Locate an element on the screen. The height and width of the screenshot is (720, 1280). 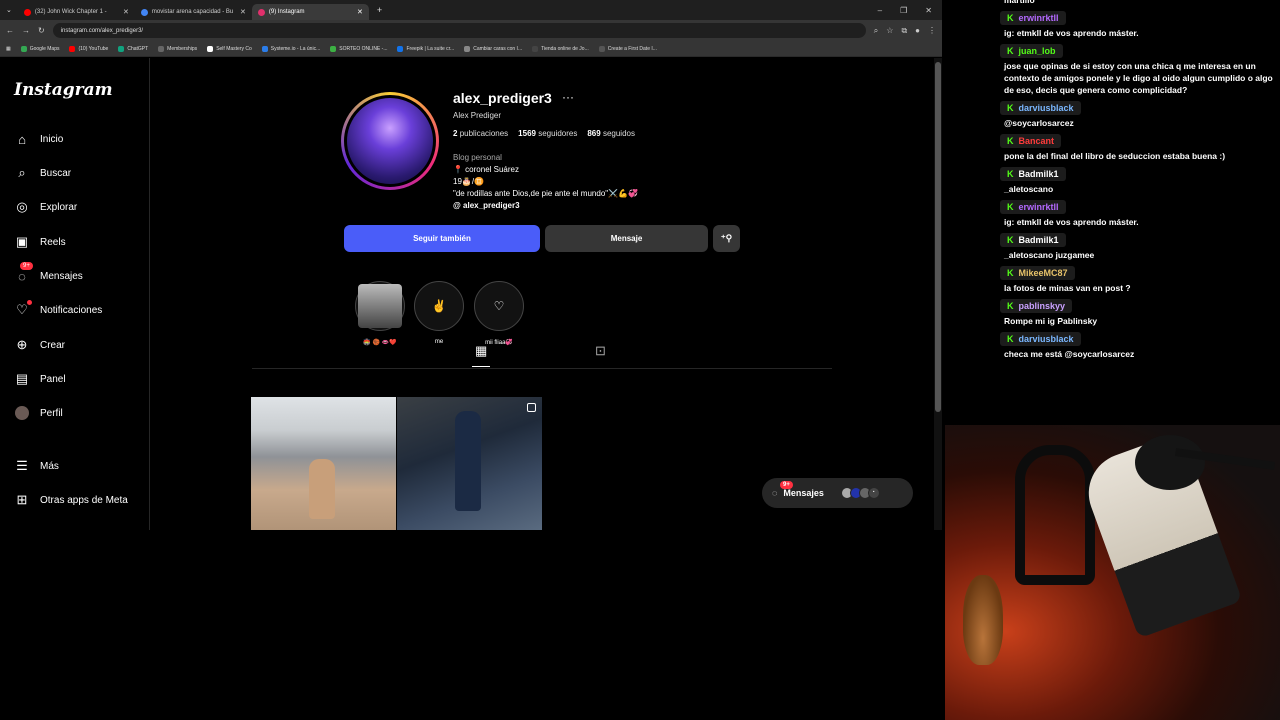
follow-button: Seguir también is located at coordinates (442, 238).